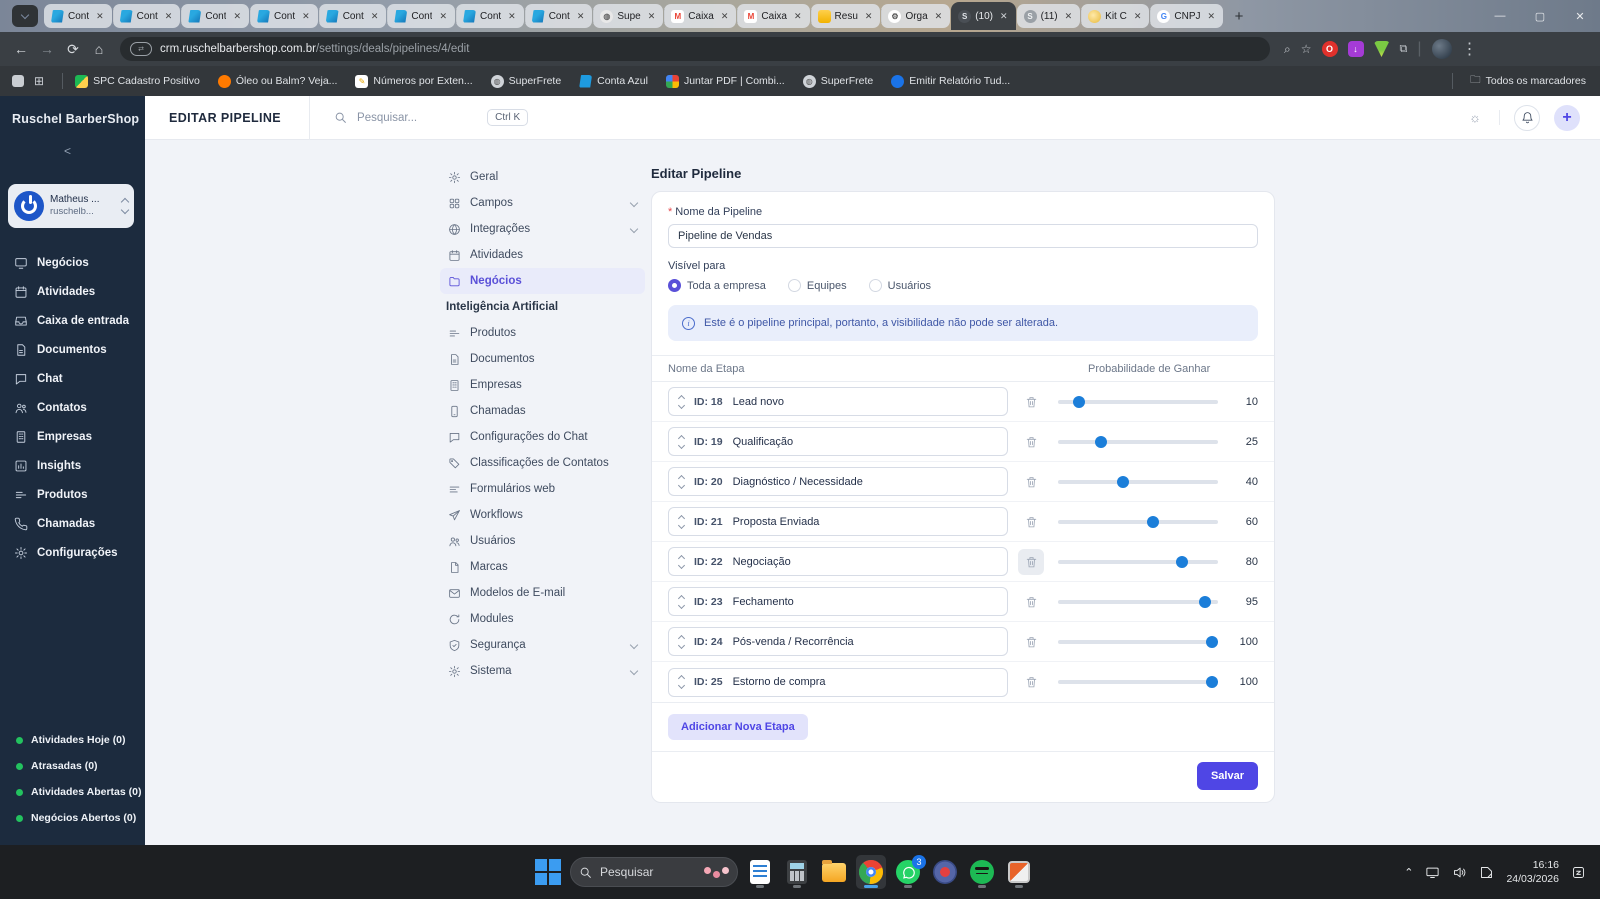 The width and height of the screenshot is (1600, 899). I want to click on sidebar-item-insights: Insights, so click(72, 465).